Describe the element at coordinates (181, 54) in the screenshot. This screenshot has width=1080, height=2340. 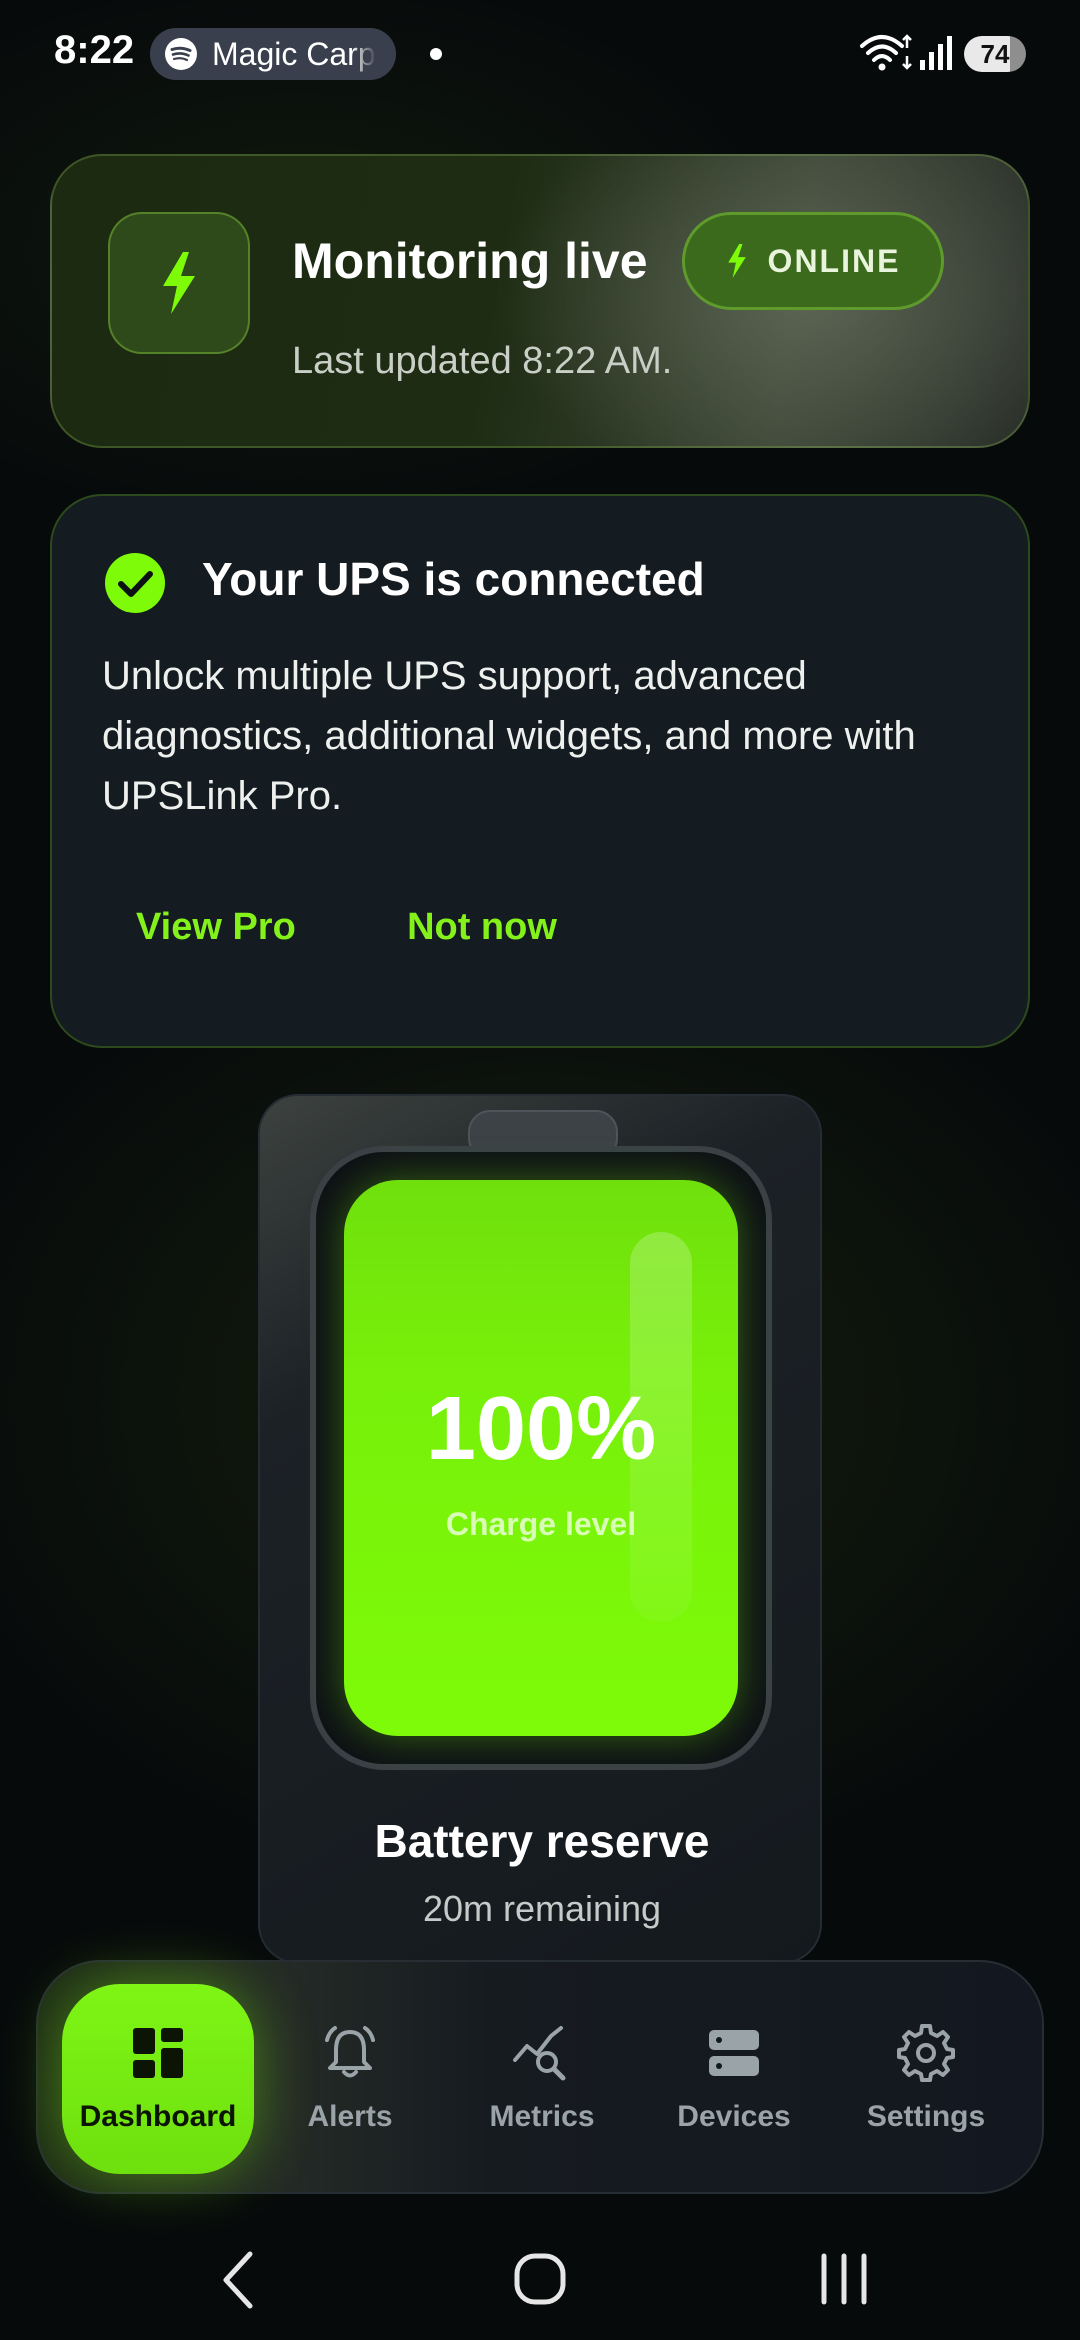
I see `spotify-icon` at that location.